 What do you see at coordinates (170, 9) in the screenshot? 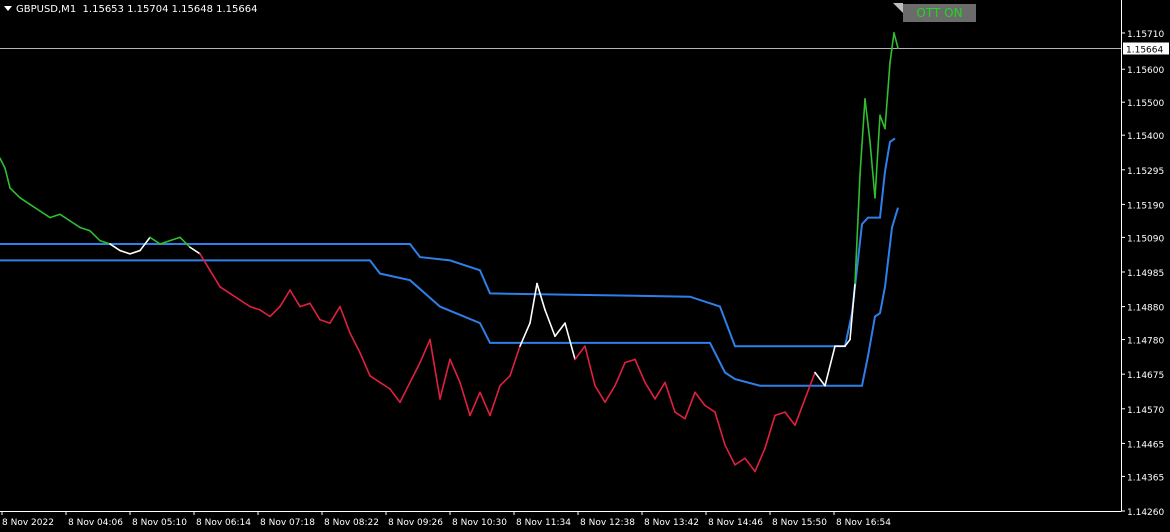
I see `ohlc-values: 1.15653 1.15704 1.15648 1.15664` at bounding box center [170, 9].